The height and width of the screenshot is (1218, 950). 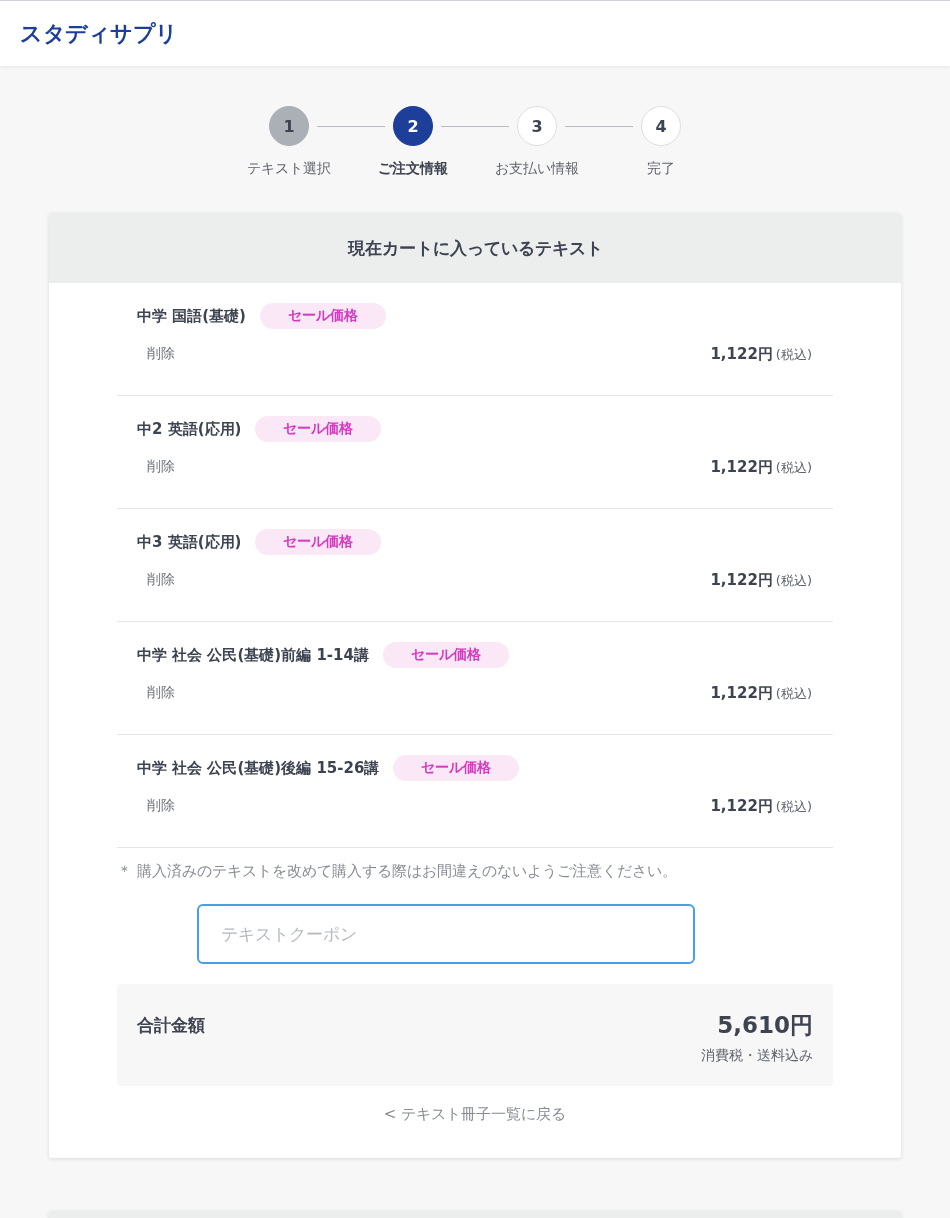 What do you see at coordinates (537, 169) in the screenshot?
I see `step-label: お支払い情報` at bounding box center [537, 169].